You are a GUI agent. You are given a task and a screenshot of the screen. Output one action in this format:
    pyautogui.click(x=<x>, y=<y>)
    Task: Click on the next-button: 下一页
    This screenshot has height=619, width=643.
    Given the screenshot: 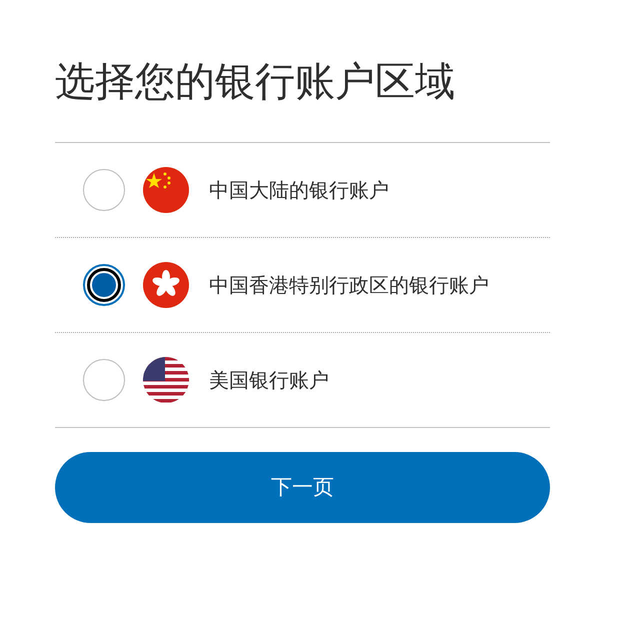 What is the action you would take?
    pyautogui.click(x=302, y=487)
    